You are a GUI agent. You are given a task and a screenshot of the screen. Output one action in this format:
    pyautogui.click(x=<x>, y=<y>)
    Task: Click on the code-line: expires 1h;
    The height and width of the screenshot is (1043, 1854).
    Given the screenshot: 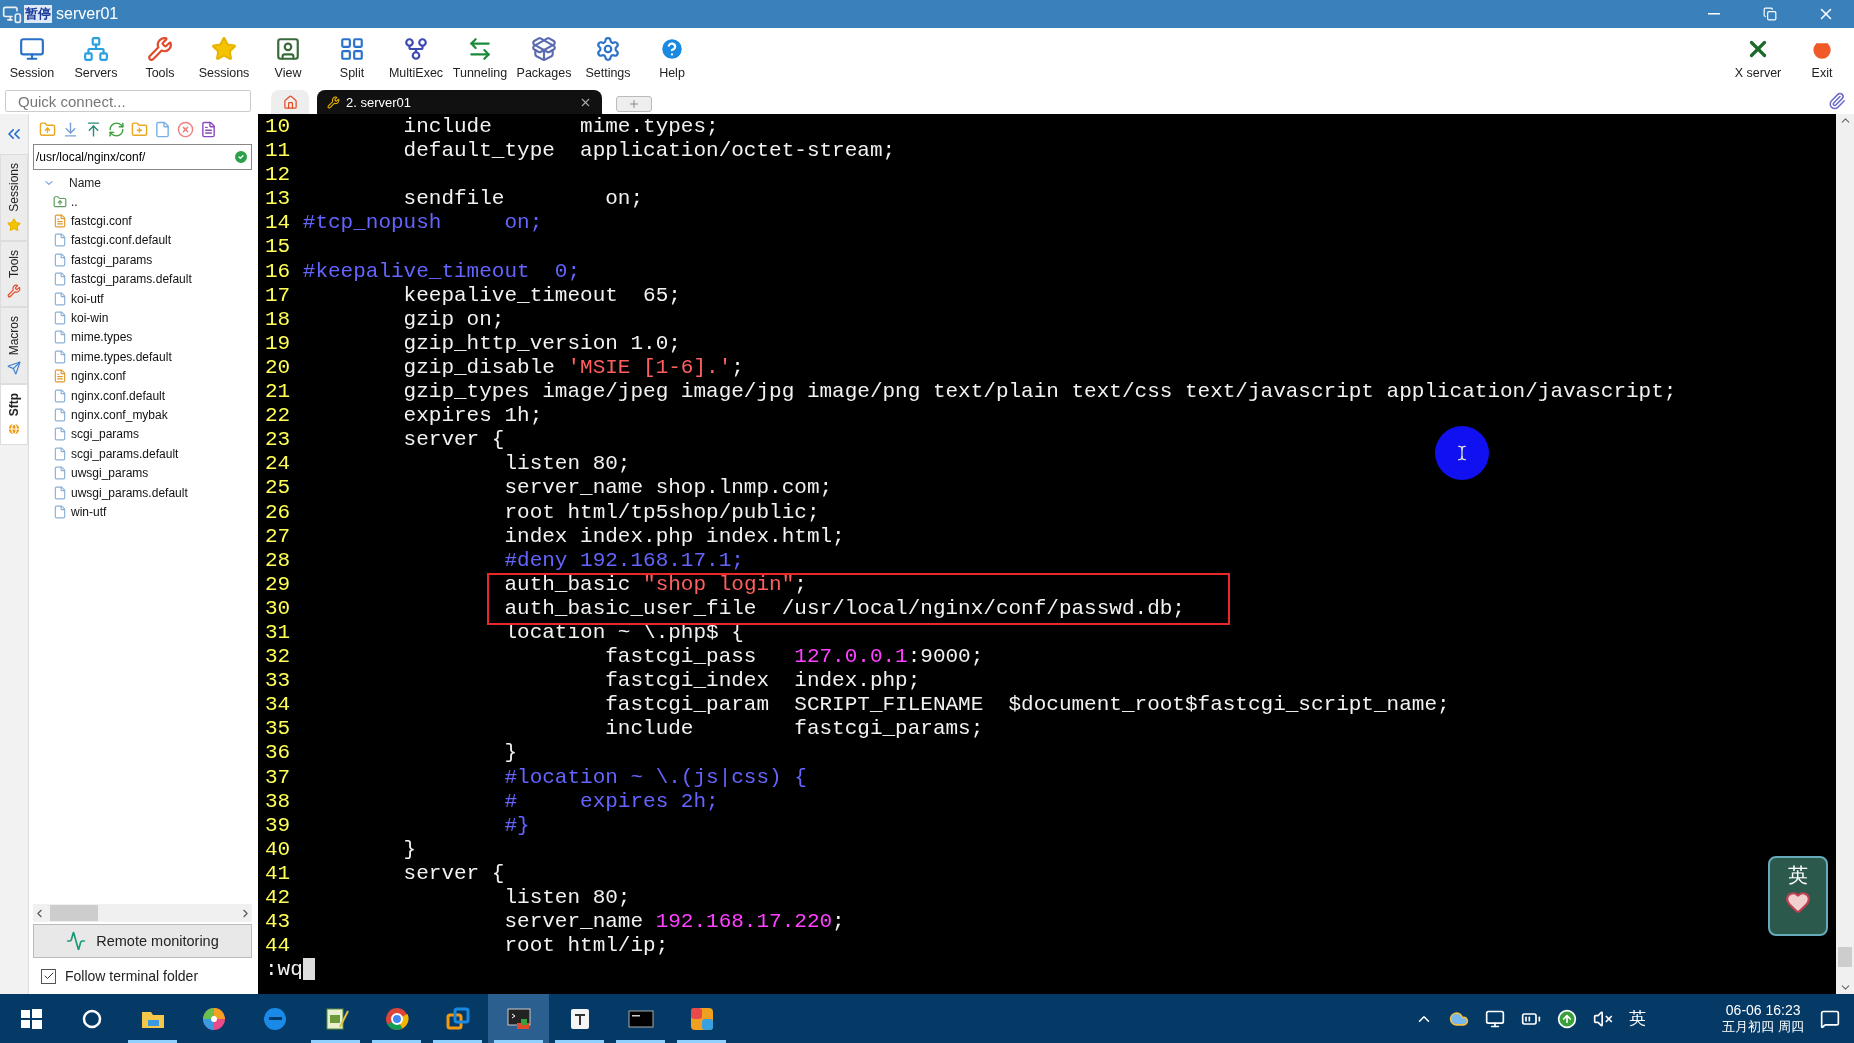 What is the action you would take?
    pyautogui.click(x=472, y=416)
    